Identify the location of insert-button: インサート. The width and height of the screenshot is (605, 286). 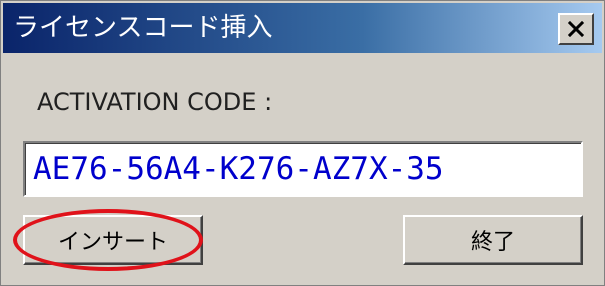
(113, 240).